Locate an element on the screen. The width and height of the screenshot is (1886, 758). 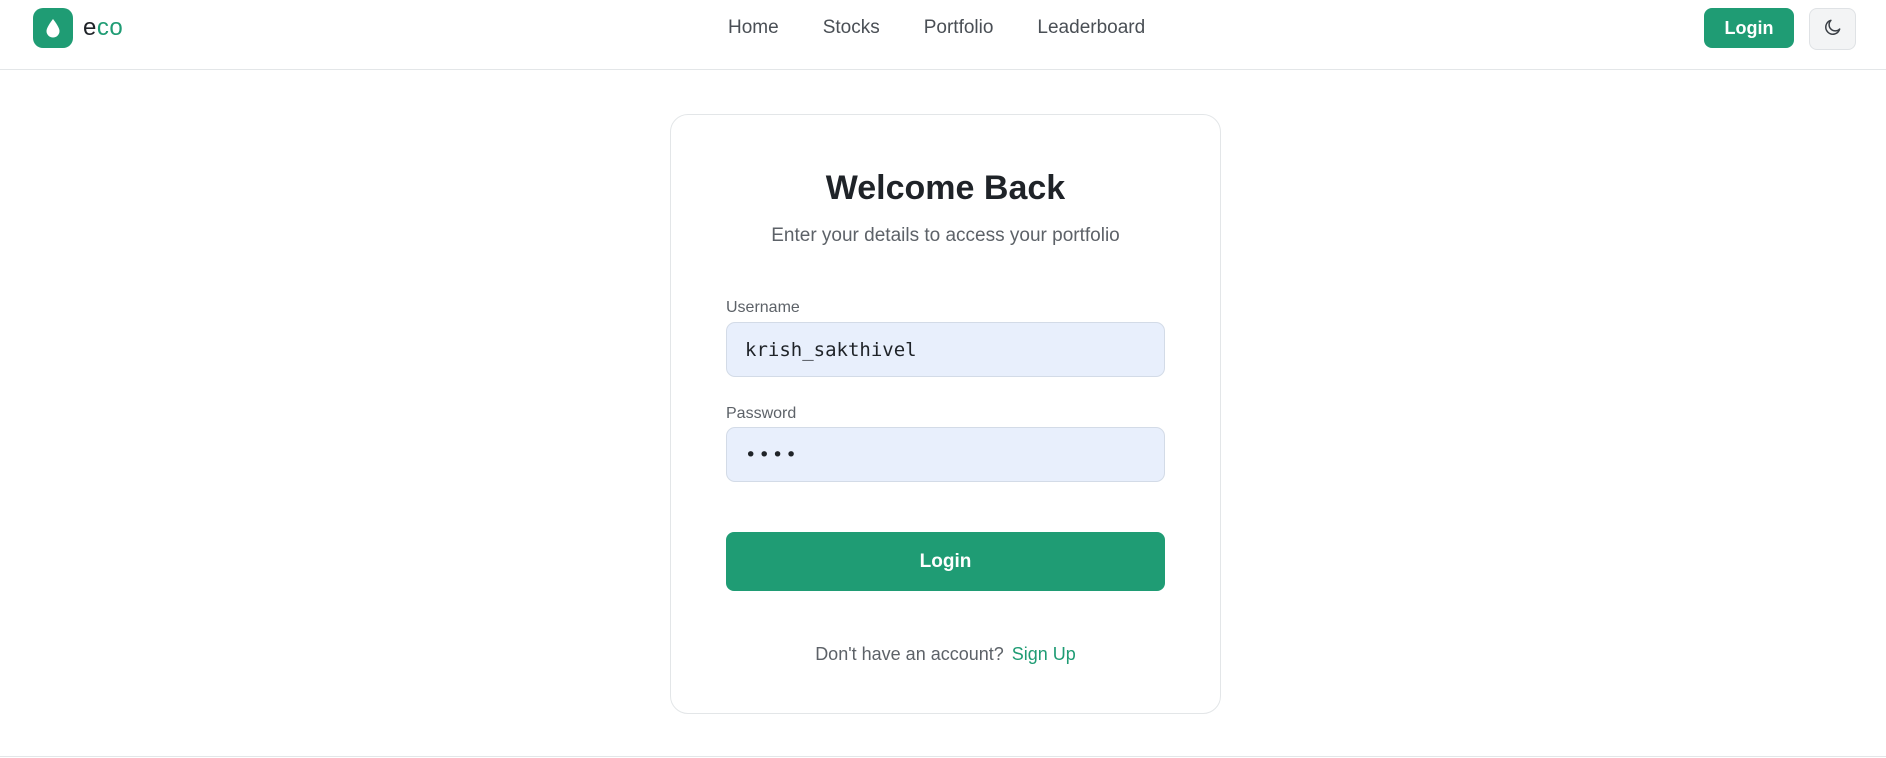
brand-name-part1: e is located at coordinates (90, 27).